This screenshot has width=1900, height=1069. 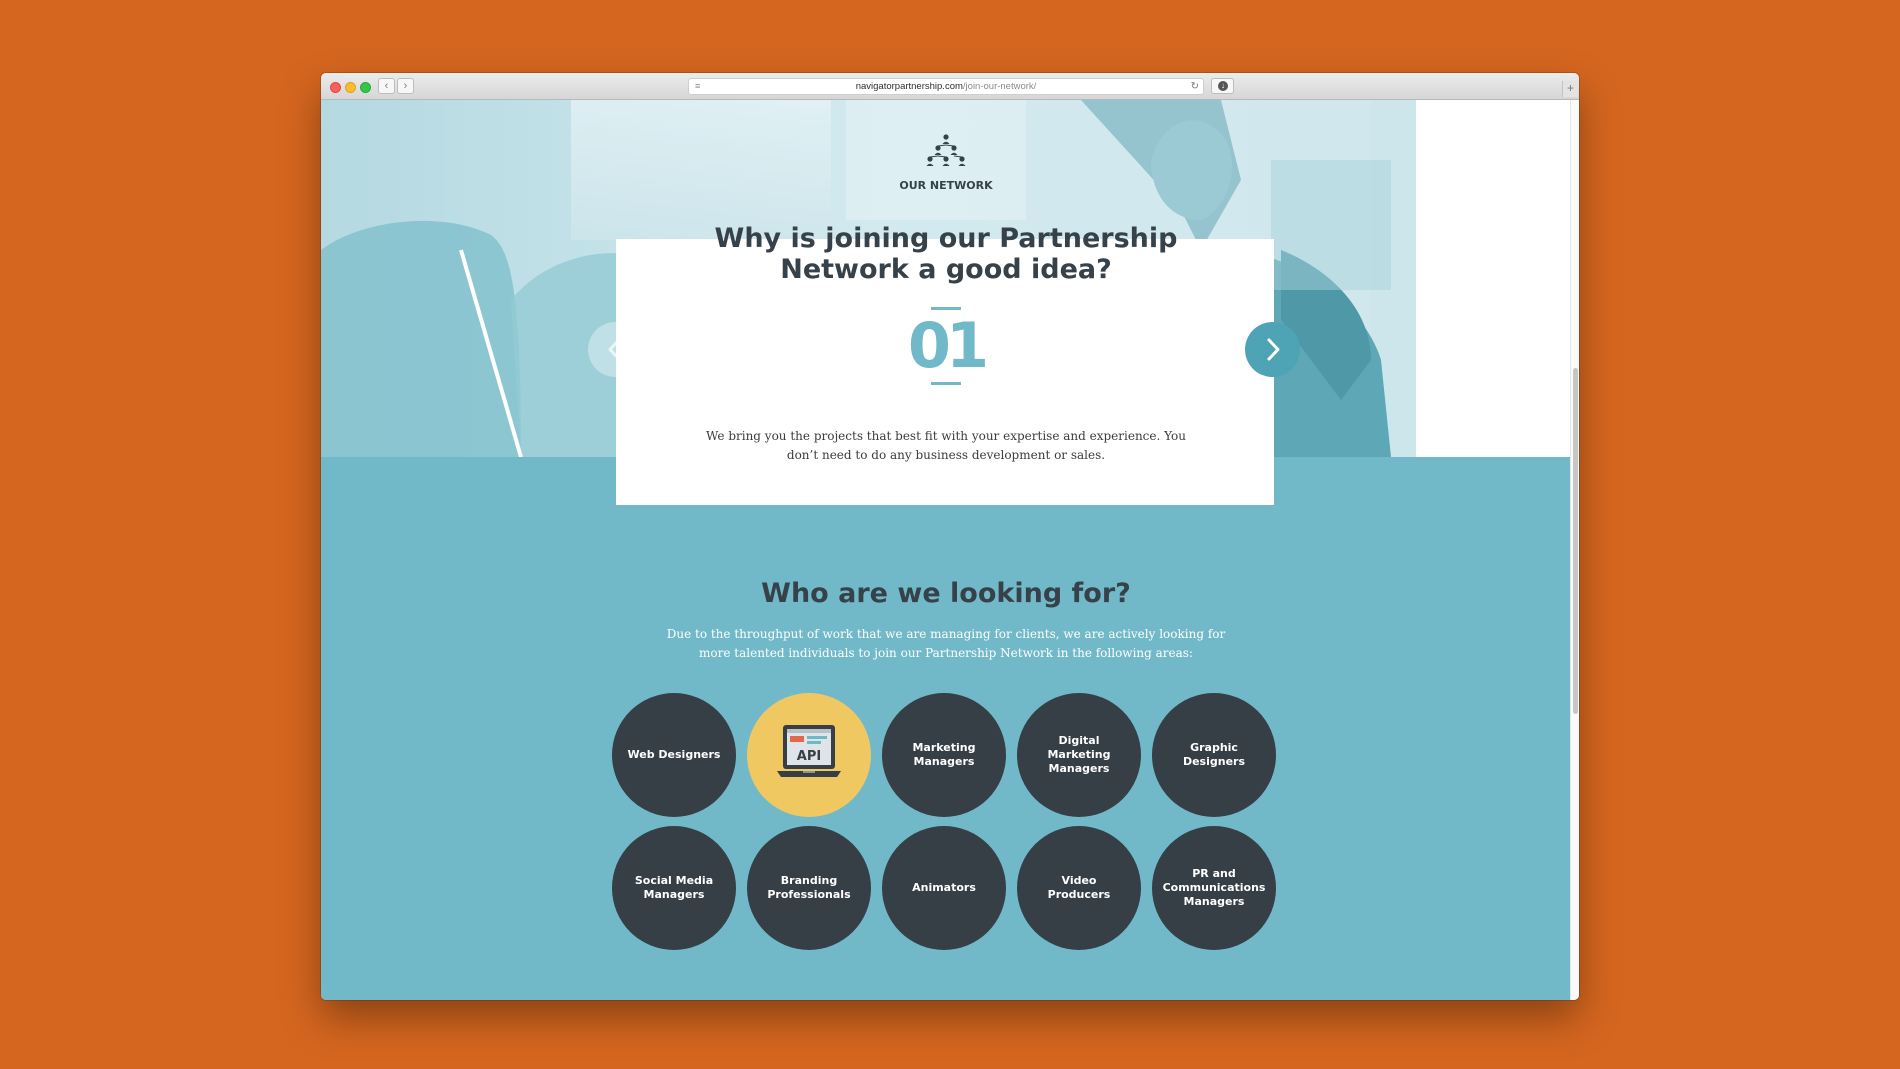 I want to click on role-digital-marketing-managers: Digital Marketing Managers, so click(x=1079, y=755).